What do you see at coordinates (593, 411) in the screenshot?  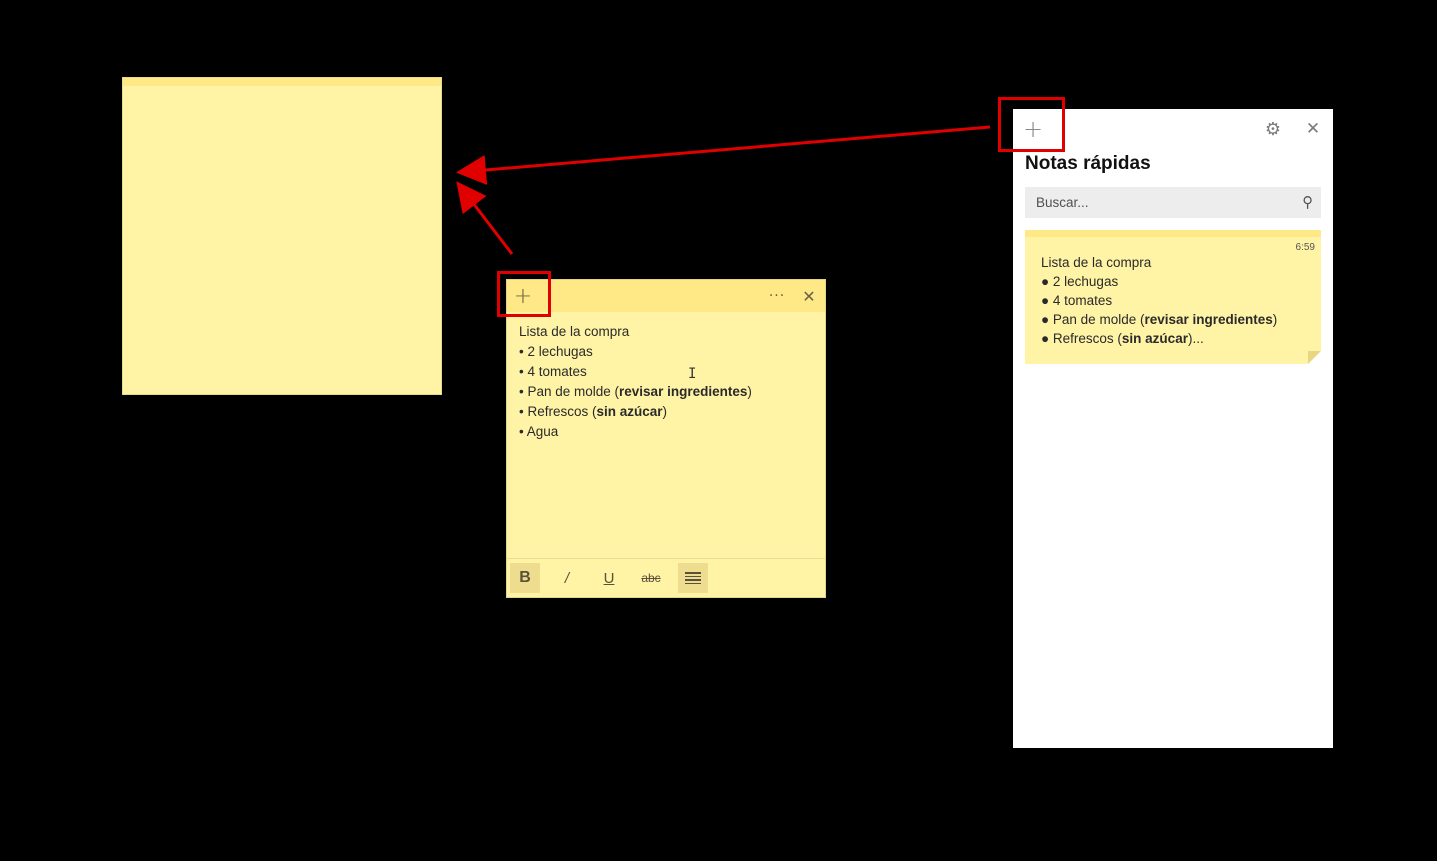 I see `note-line: • Refrescos (sin azúcar)` at bounding box center [593, 411].